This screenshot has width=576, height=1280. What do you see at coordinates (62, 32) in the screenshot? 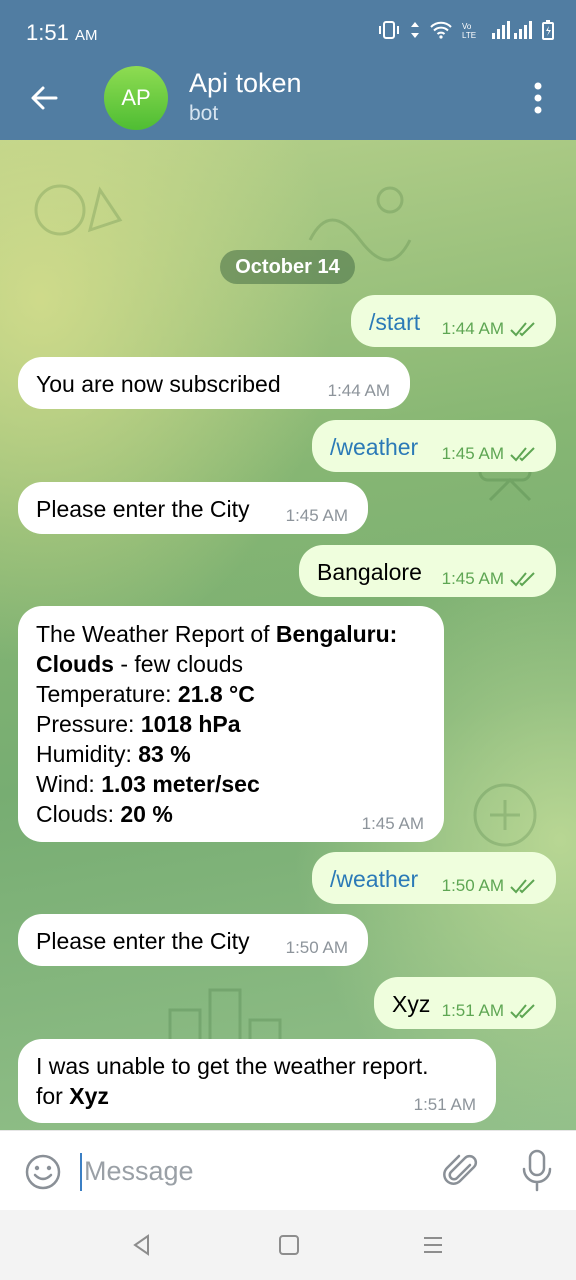
I see `status-time: 1:51 AM` at bounding box center [62, 32].